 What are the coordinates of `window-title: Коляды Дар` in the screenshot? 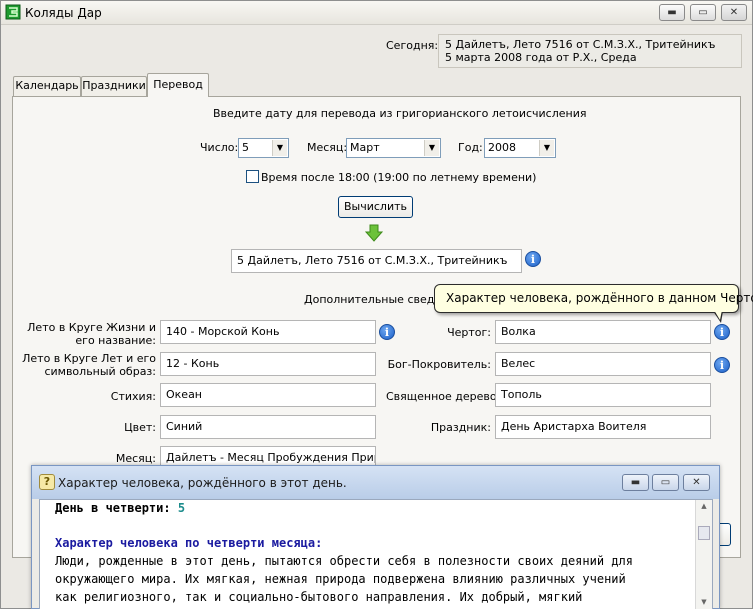 It's located at (63, 13).